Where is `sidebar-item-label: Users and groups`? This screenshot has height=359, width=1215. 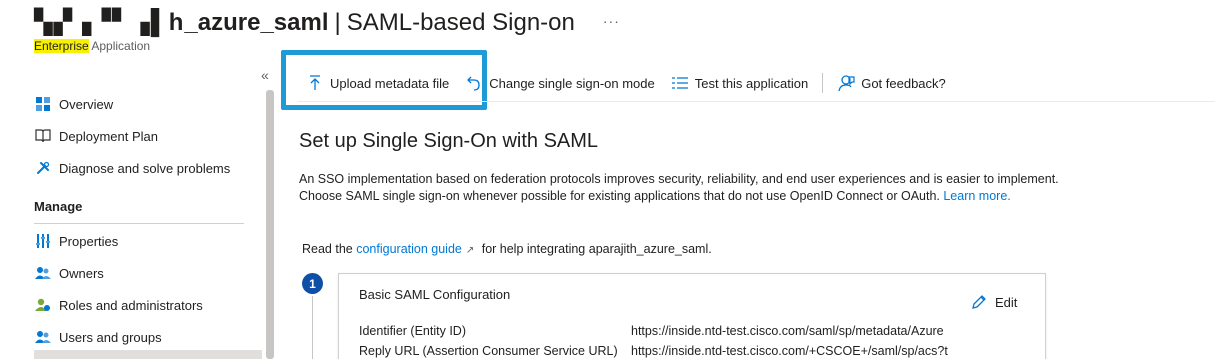
sidebar-item-label: Users and groups is located at coordinates (110, 337).